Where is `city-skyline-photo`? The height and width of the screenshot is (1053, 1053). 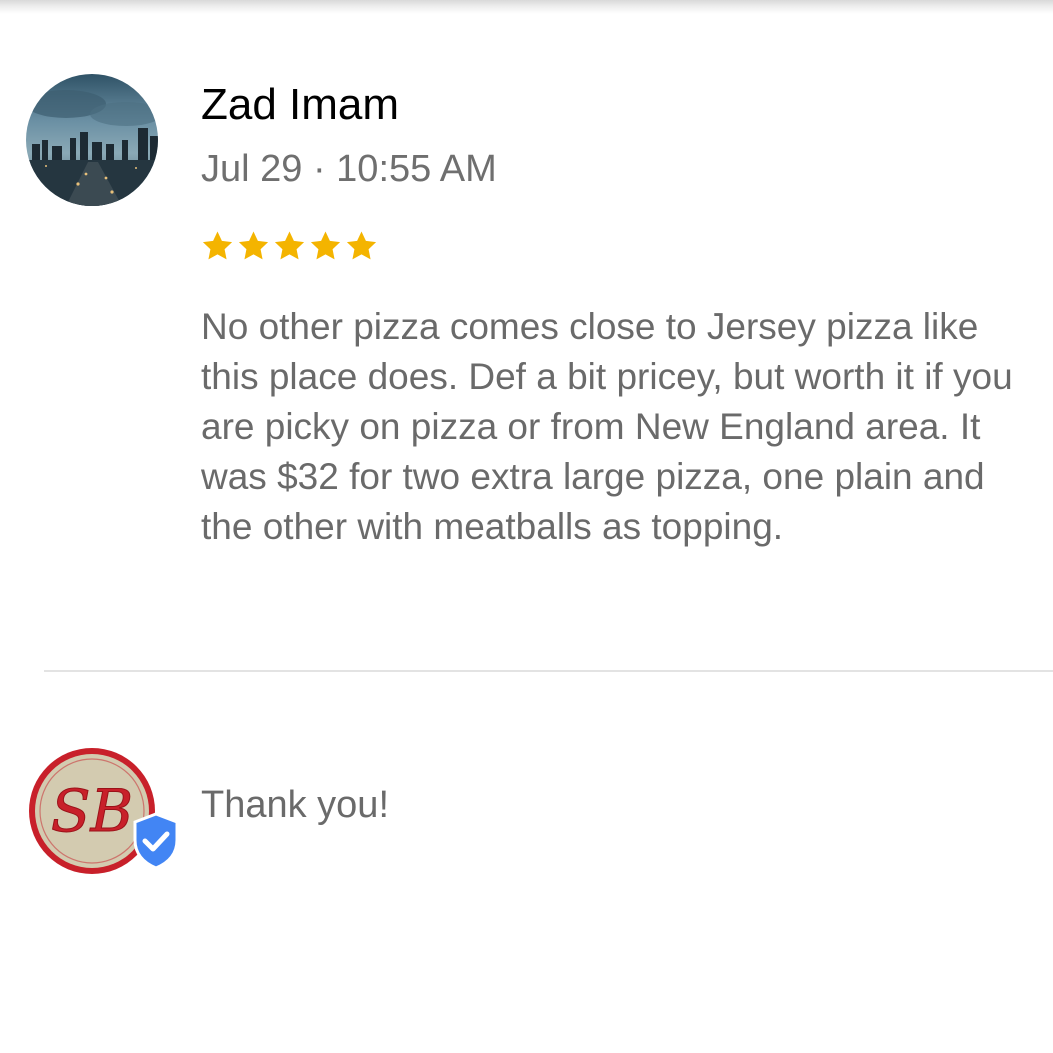
city-skyline-photo is located at coordinates (92, 140).